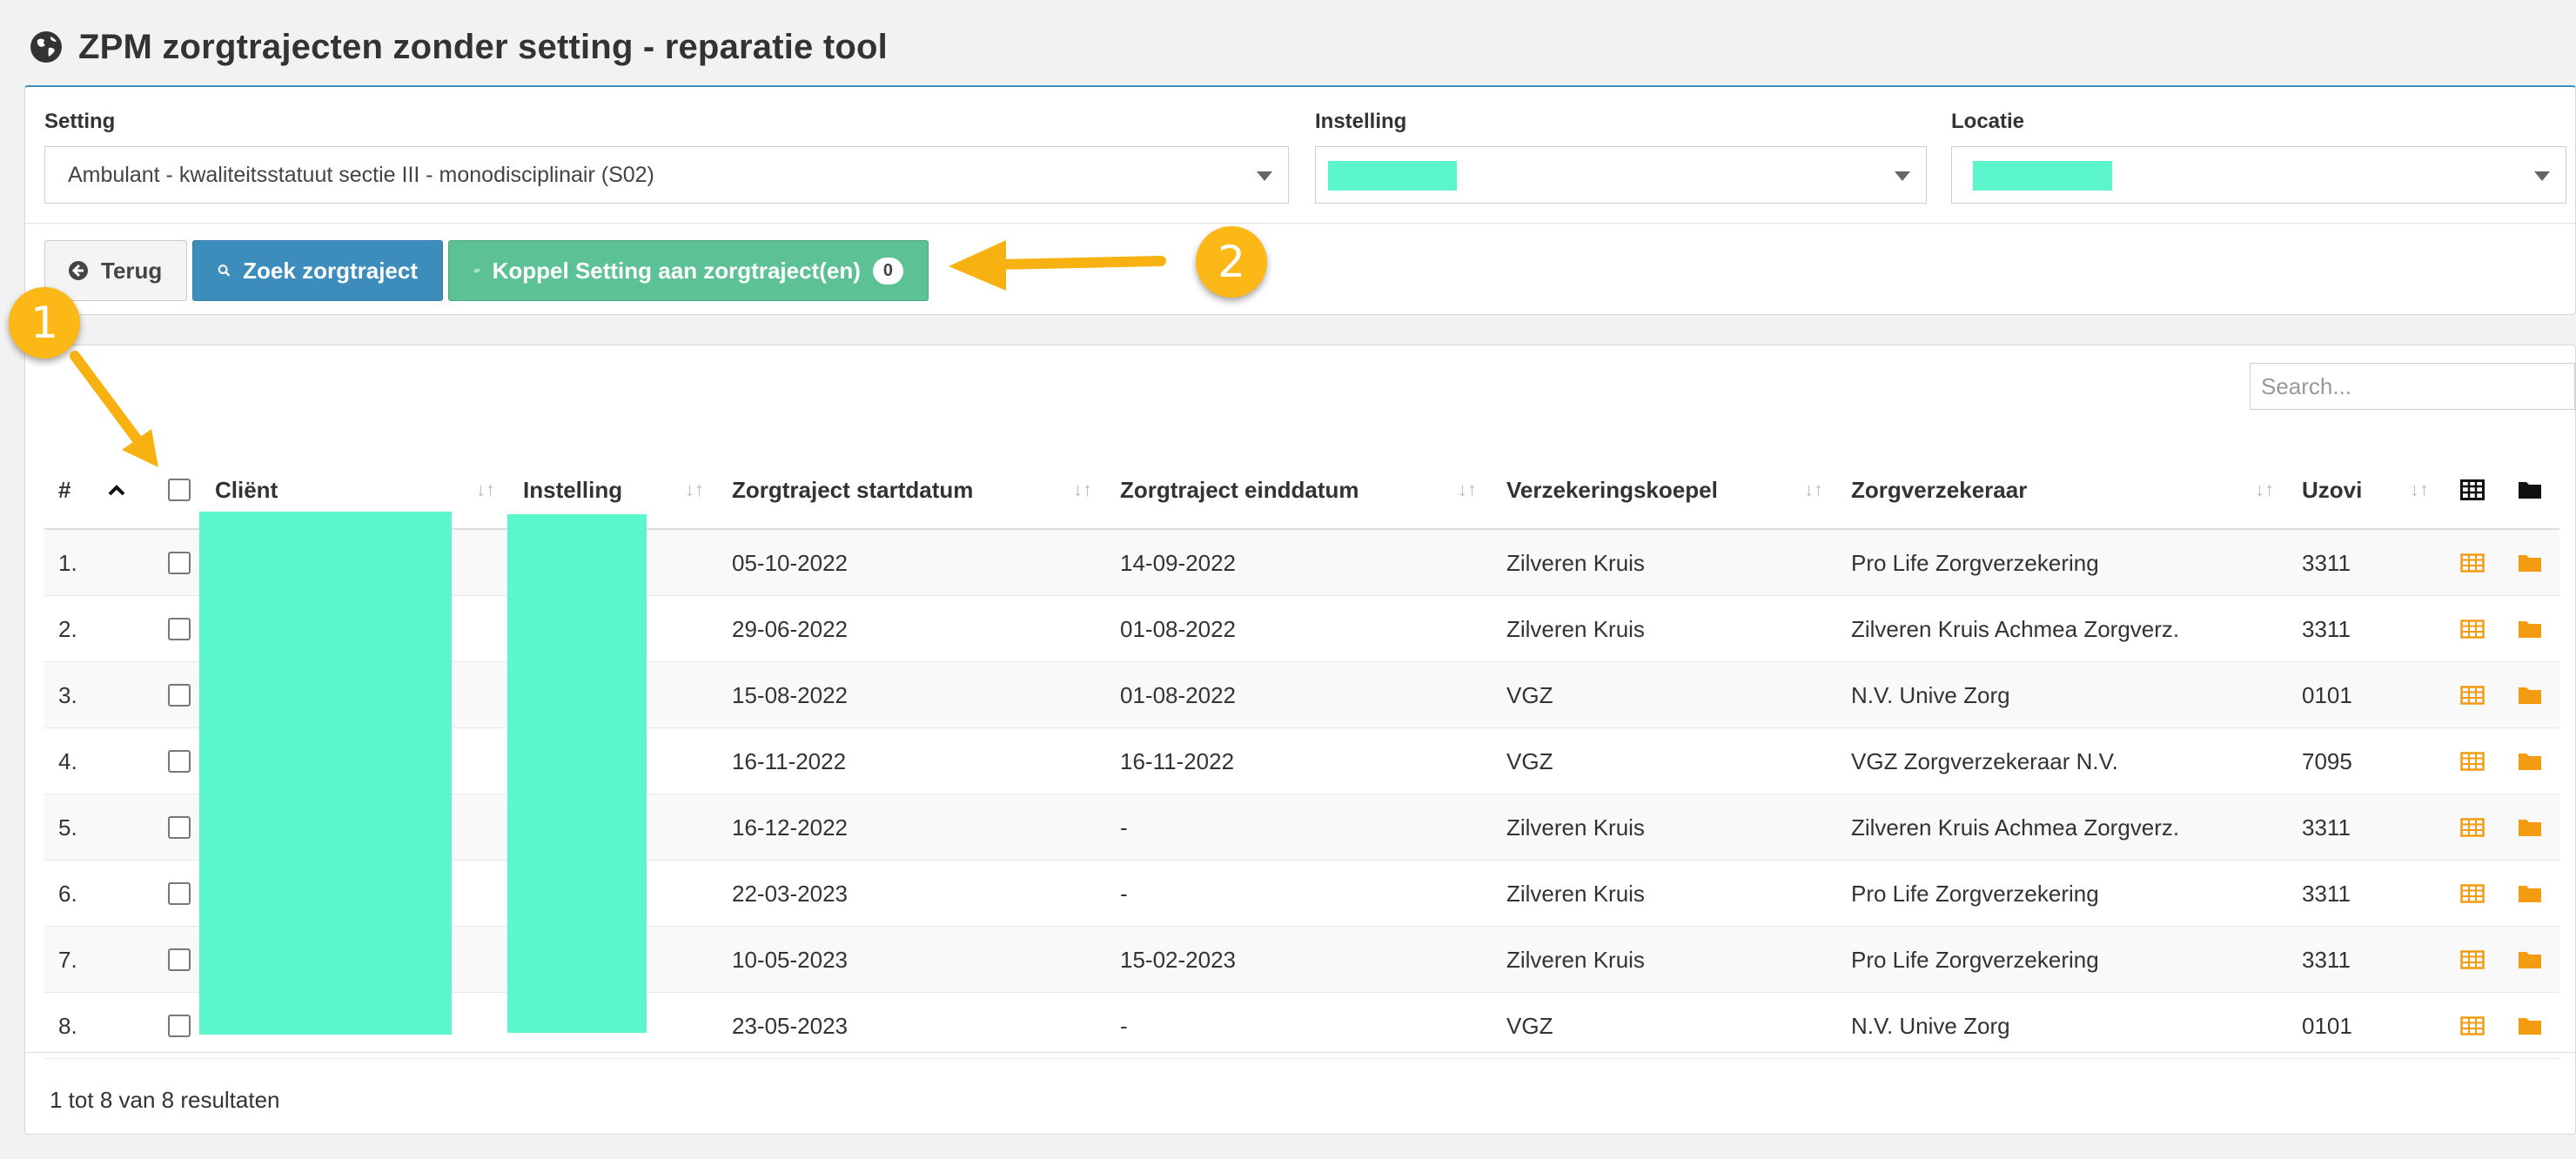  What do you see at coordinates (1612, 490) in the screenshot?
I see `column-header-koepel: Verzekeringskoepel` at bounding box center [1612, 490].